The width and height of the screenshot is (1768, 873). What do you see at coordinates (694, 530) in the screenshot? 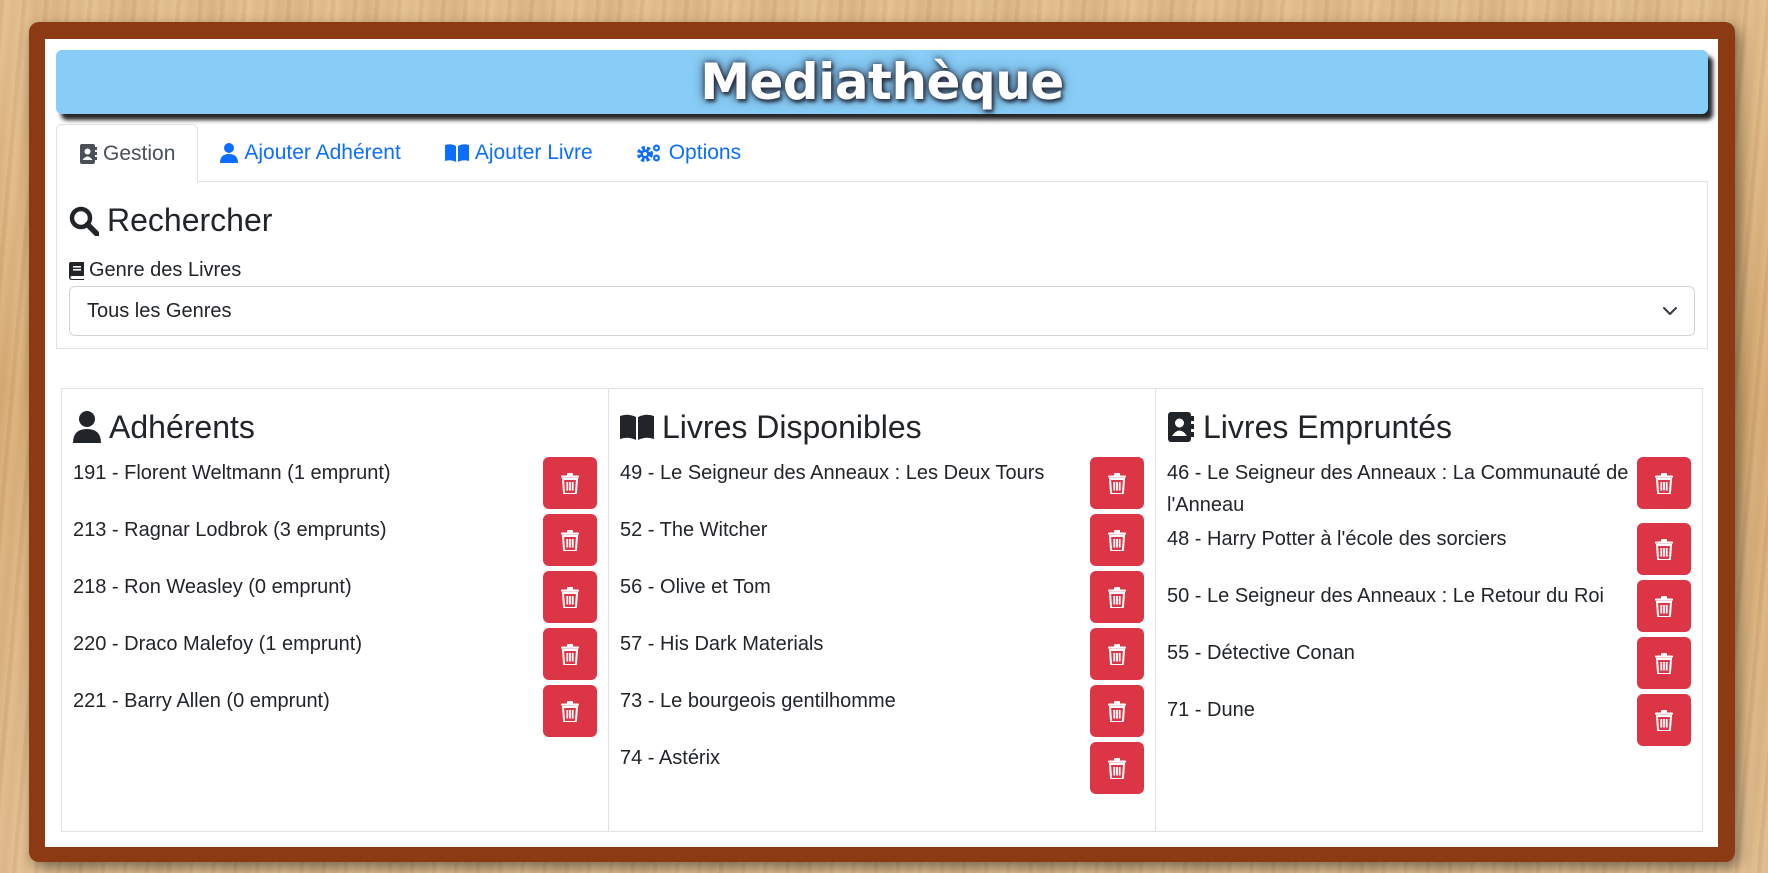
I see `available-book-label: 52 - The Witcher` at bounding box center [694, 530].